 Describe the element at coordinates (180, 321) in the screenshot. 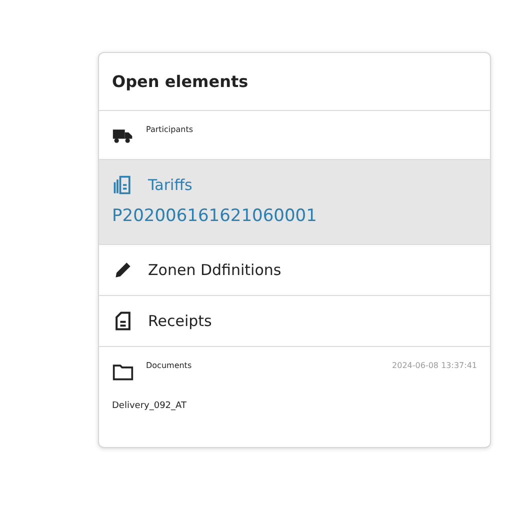

I see `item-label: Receipts` at that location.